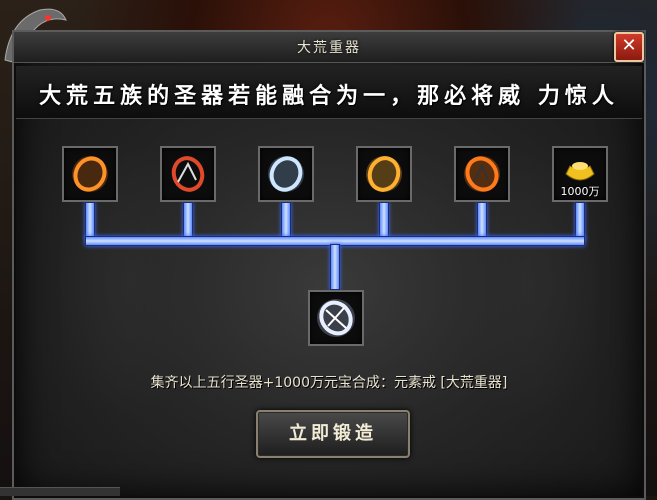 The height and width of the screenshot is (500, 657). I want to click on dragon-ring-icon, so click(188, 174).